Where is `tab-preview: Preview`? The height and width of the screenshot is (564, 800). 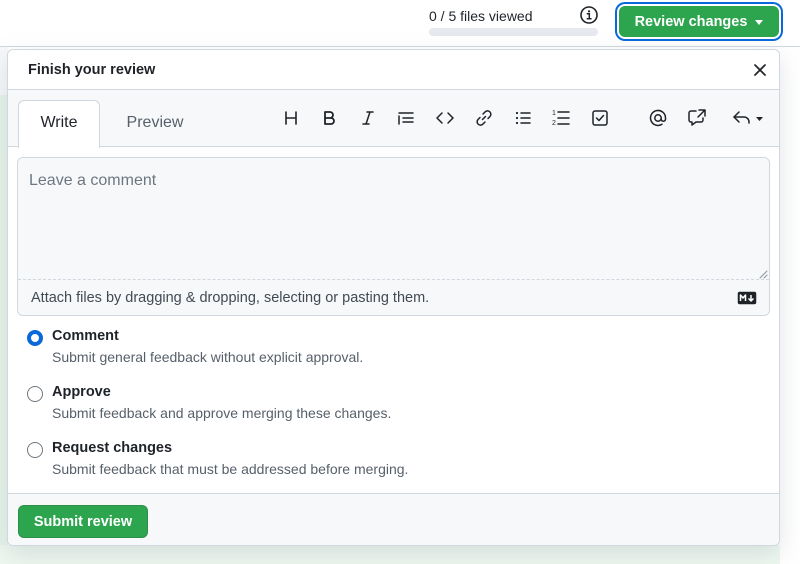 tab-preview: Preview is located at coordinates (155, 124).